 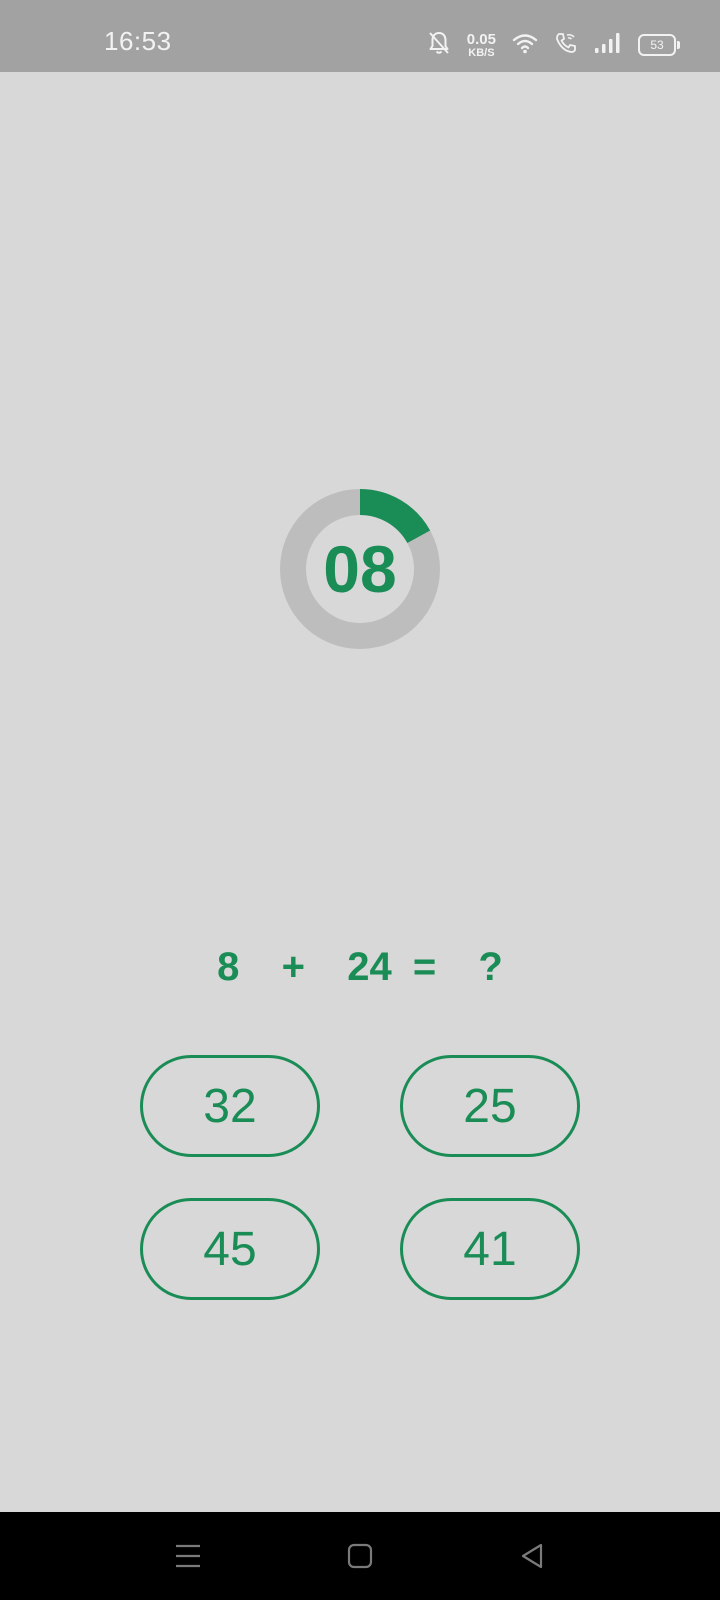 I want to click on home-icon, so click(x=360, y=1556).